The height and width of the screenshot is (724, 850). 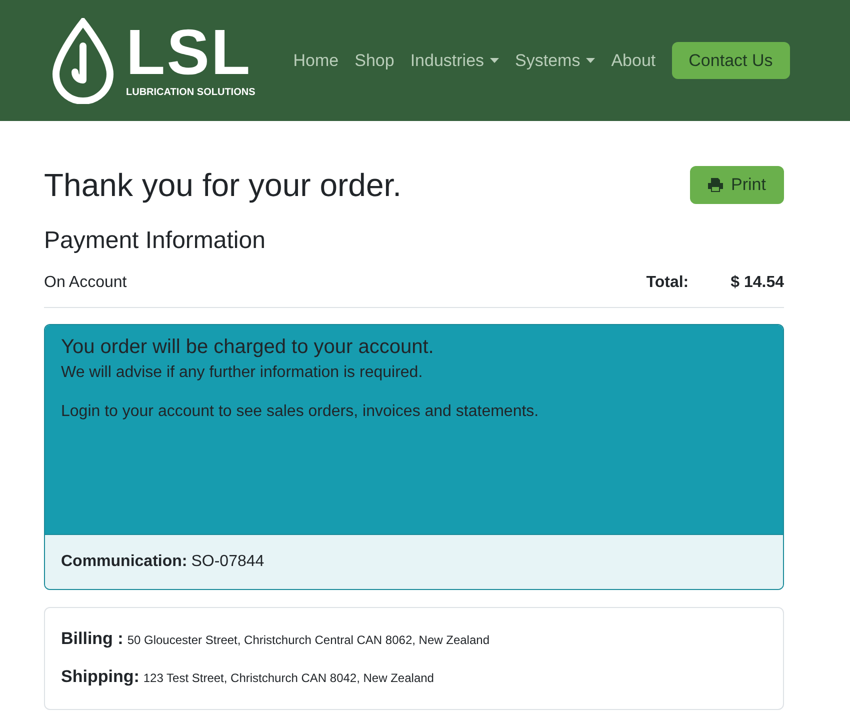 I want to click on logo-wordmark: LSL, so click(x=189, y=52).